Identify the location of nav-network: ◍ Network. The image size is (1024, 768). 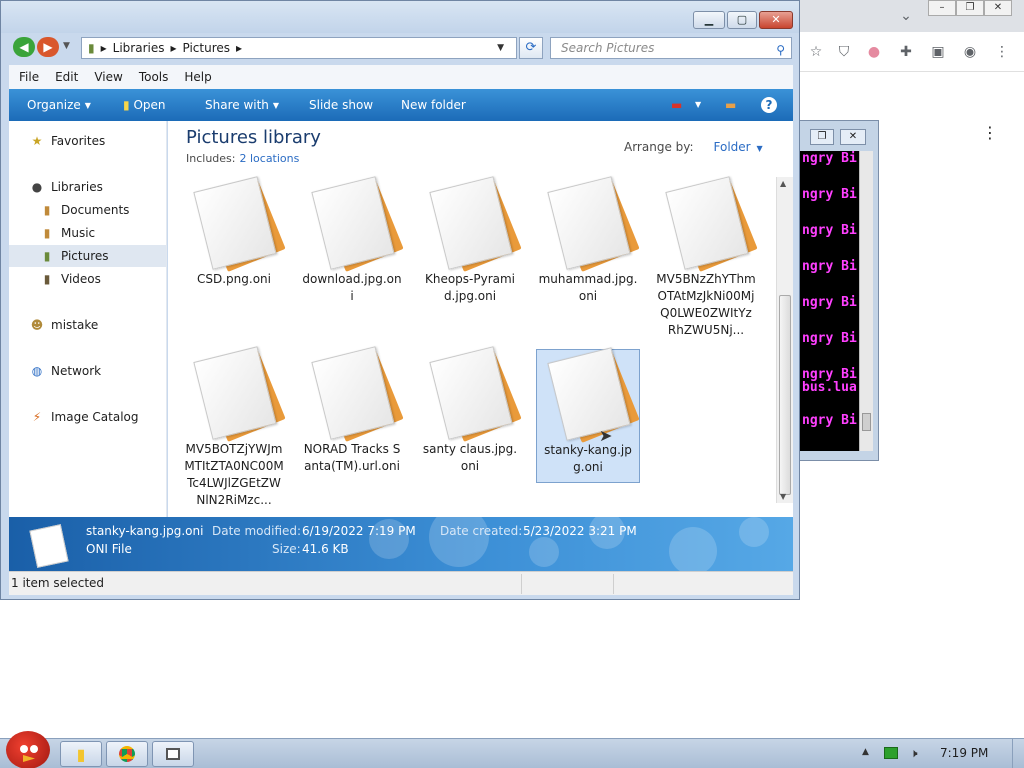
(87, 371).